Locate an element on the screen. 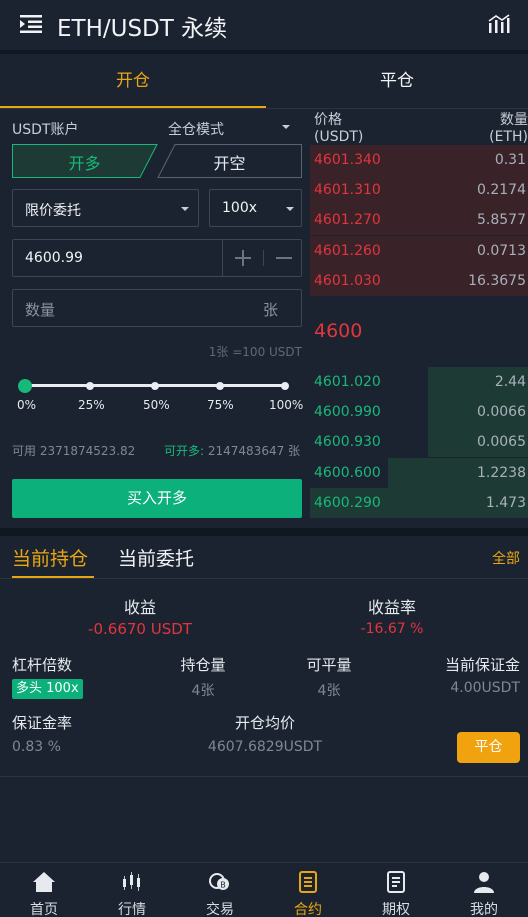 Image resolution: width=528 pixels, height=917 pixels. ask-quantity: 16.3675 is located at coordinates (497, 280).